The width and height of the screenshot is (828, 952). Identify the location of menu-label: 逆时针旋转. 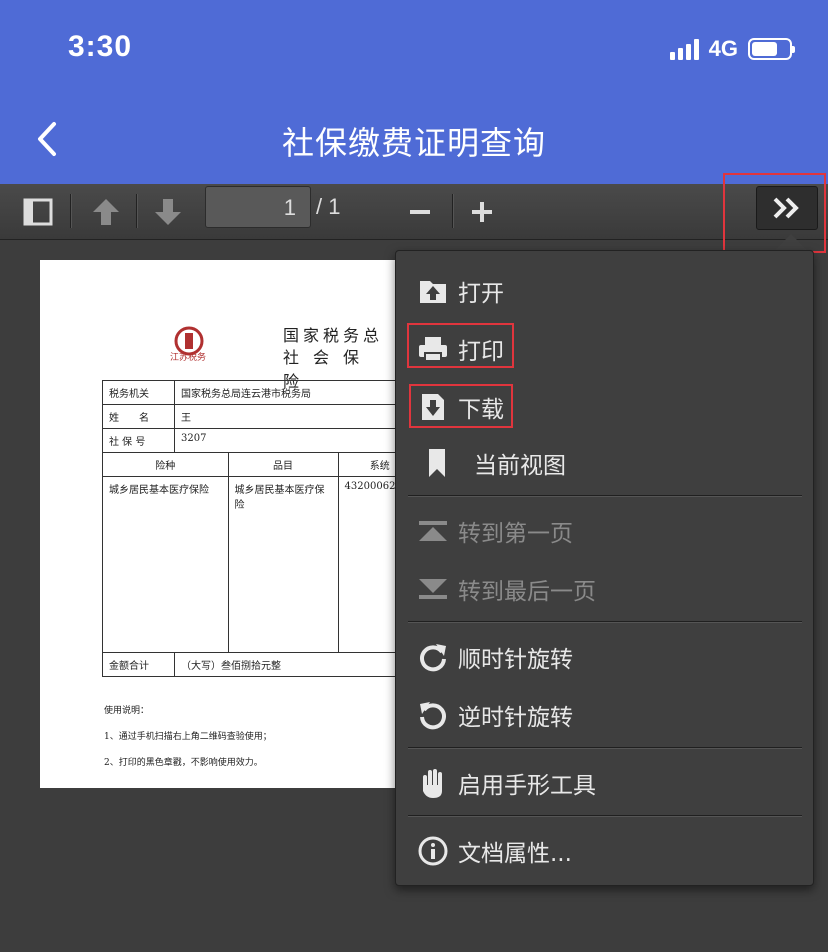
(515, 718).